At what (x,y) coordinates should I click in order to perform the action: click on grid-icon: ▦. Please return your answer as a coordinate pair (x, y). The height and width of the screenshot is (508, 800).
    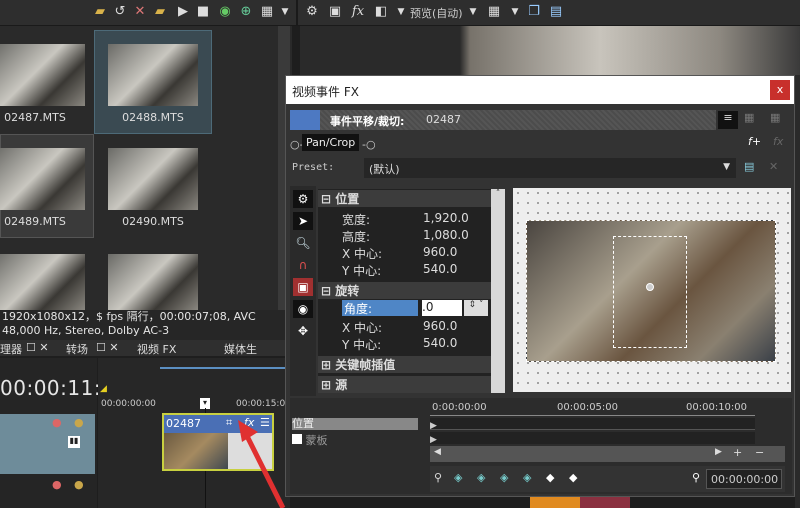
    Looking at the image, I should click on (494, 12).